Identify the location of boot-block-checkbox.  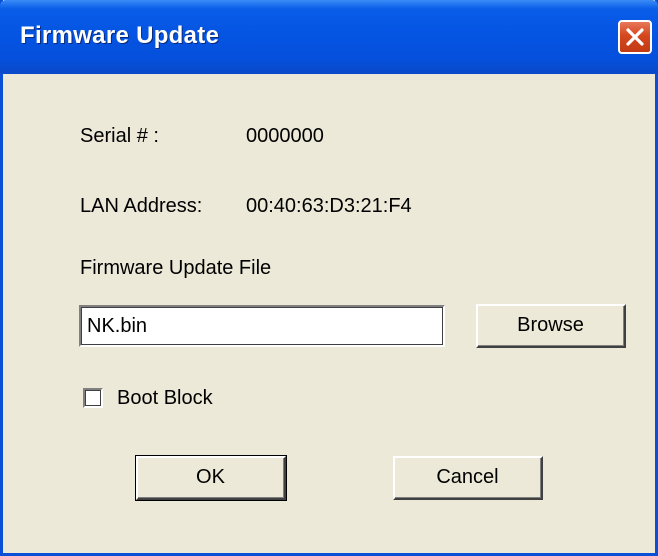
(93, 398).